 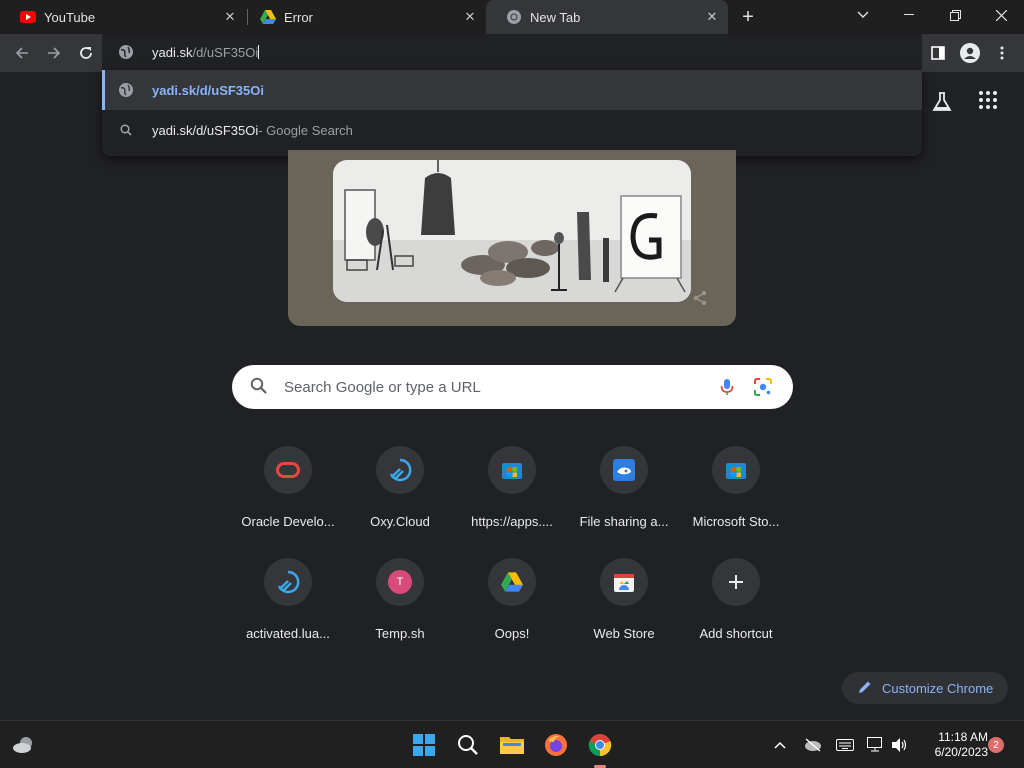 I want to click on letter-avatar-icon: T, so click(x=400, y=582).